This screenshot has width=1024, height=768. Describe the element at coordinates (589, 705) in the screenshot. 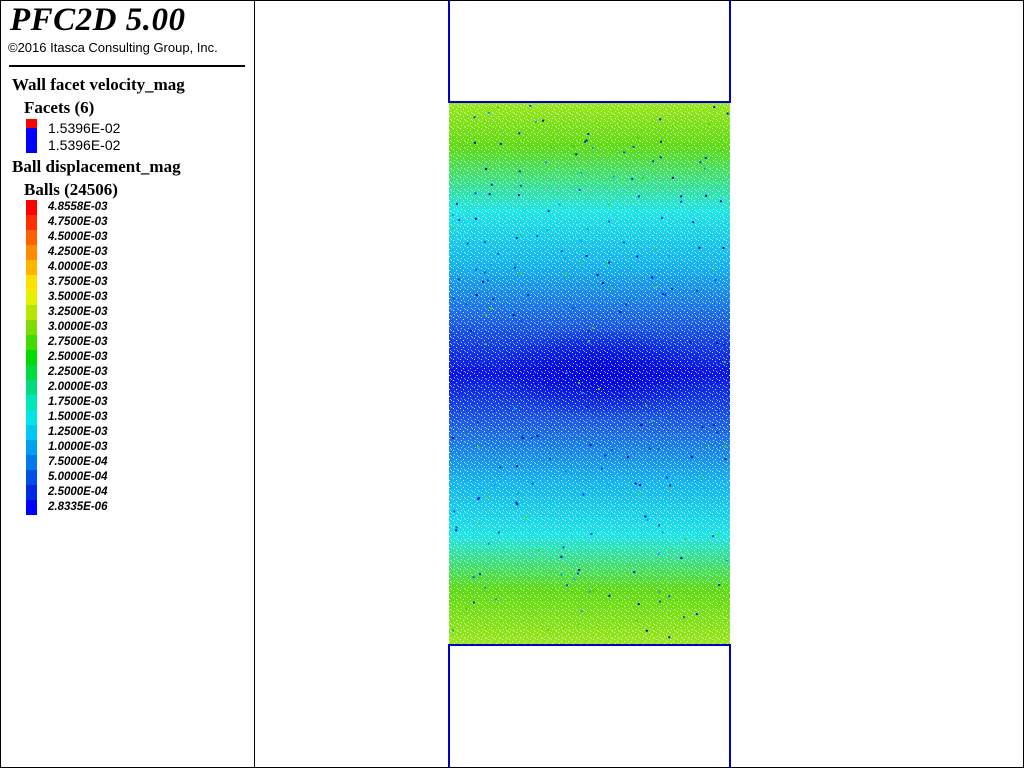

I see `bottom-platen` at that location.